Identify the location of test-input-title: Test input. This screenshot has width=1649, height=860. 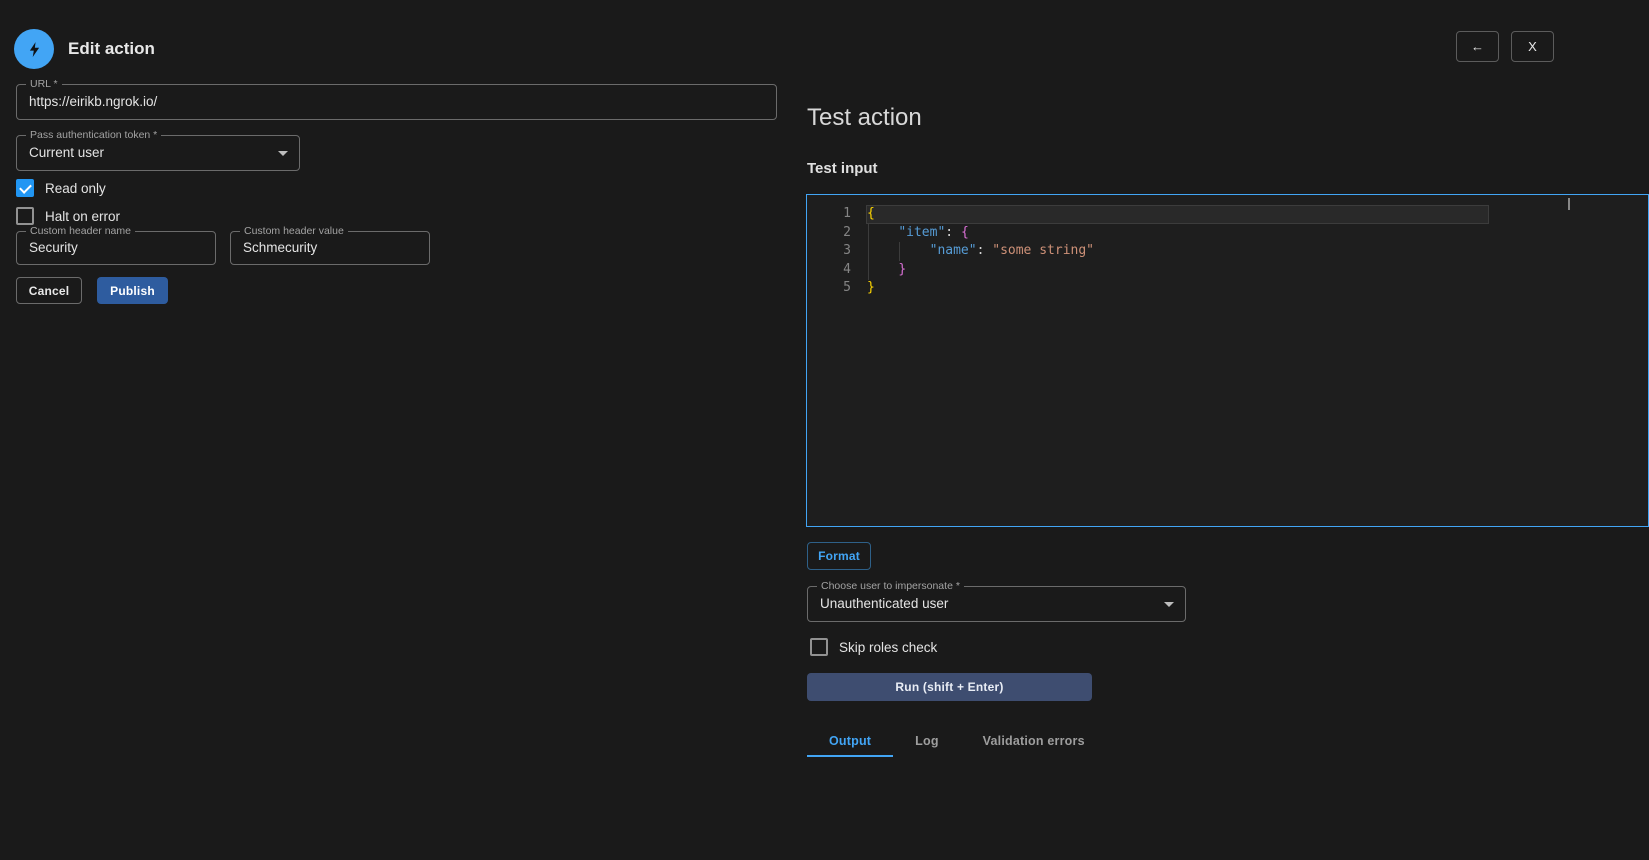
(842, 168).